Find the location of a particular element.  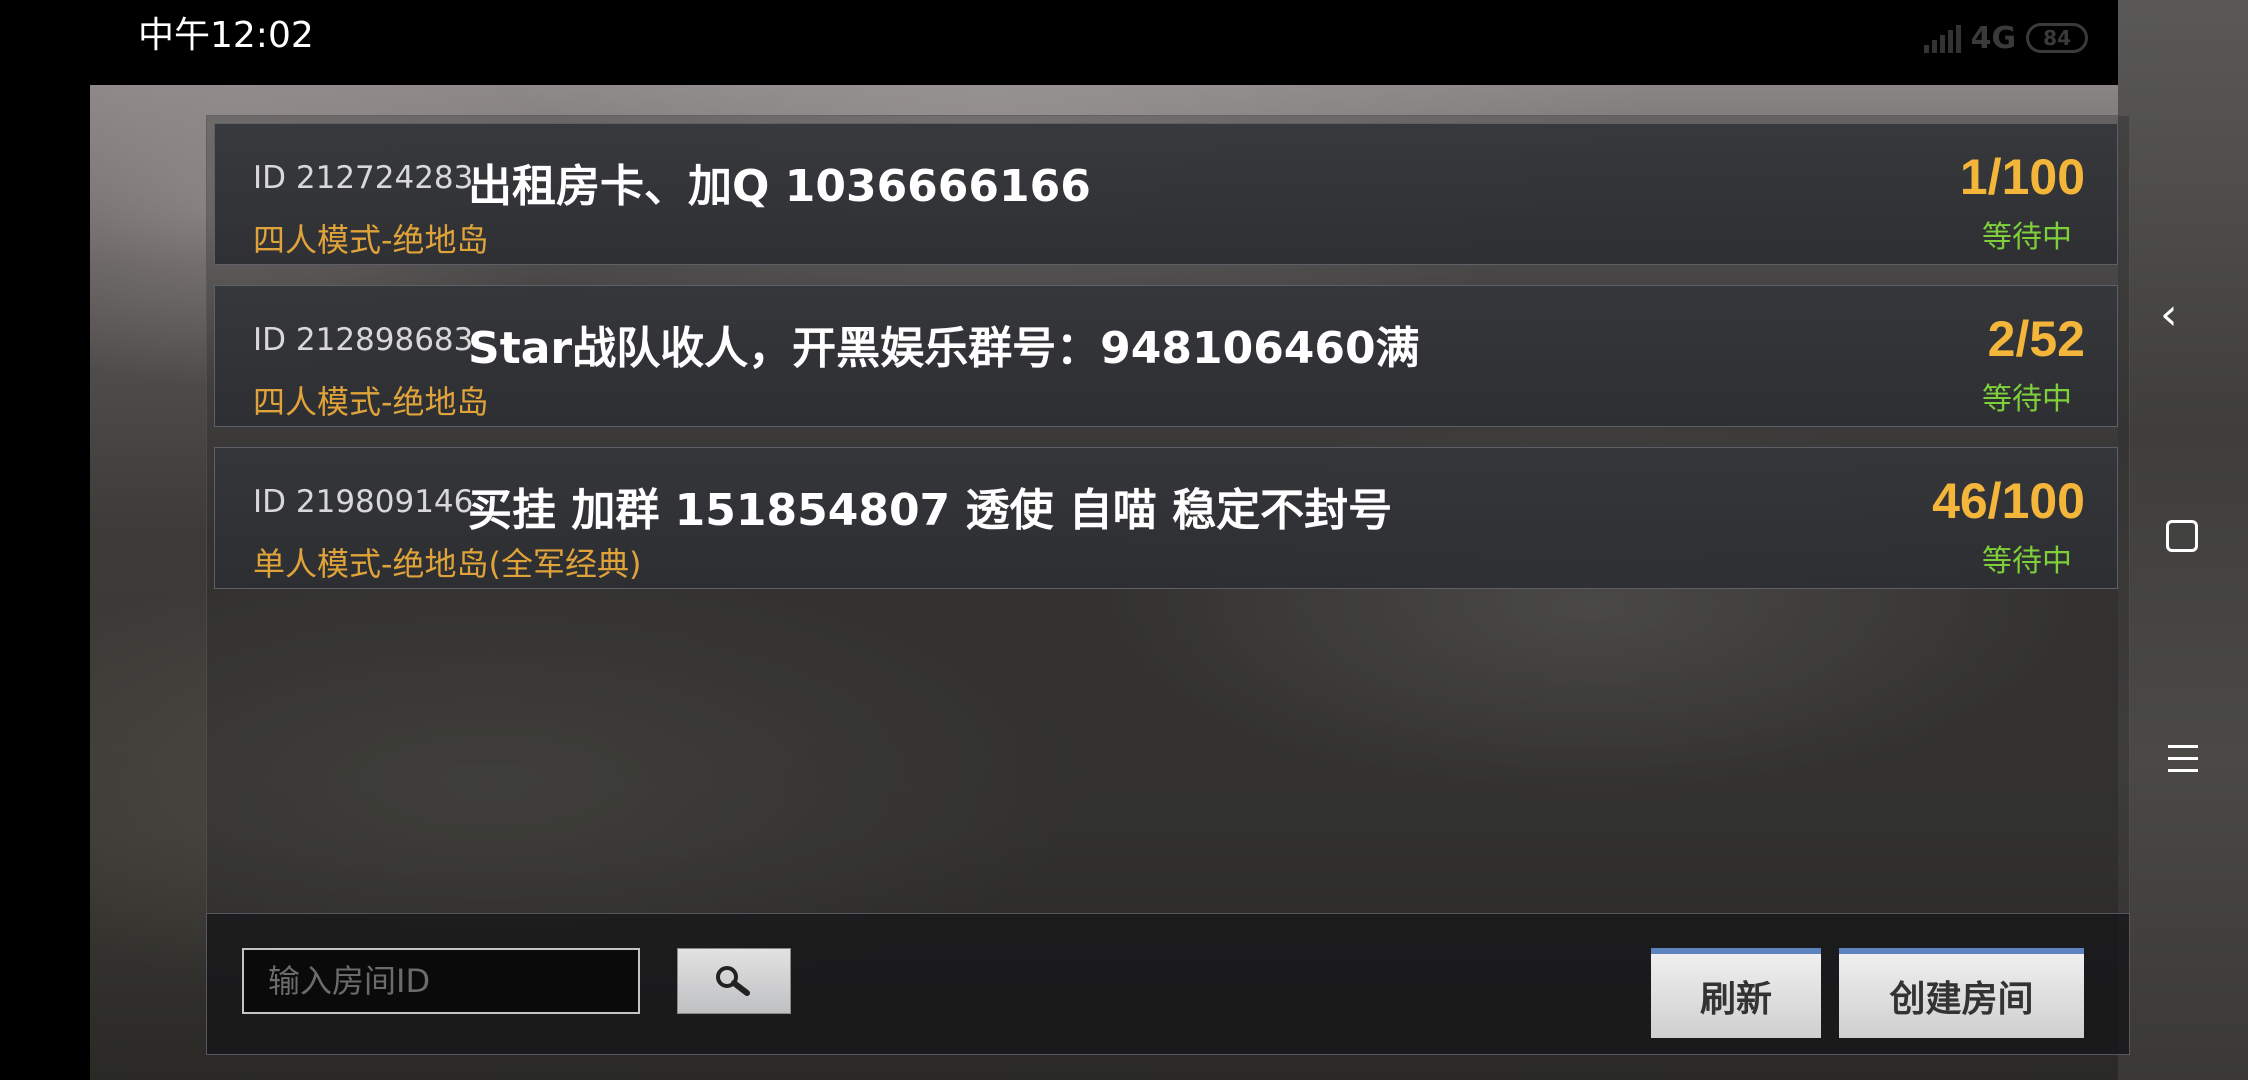

search-button is located at coordinates (734, 981).